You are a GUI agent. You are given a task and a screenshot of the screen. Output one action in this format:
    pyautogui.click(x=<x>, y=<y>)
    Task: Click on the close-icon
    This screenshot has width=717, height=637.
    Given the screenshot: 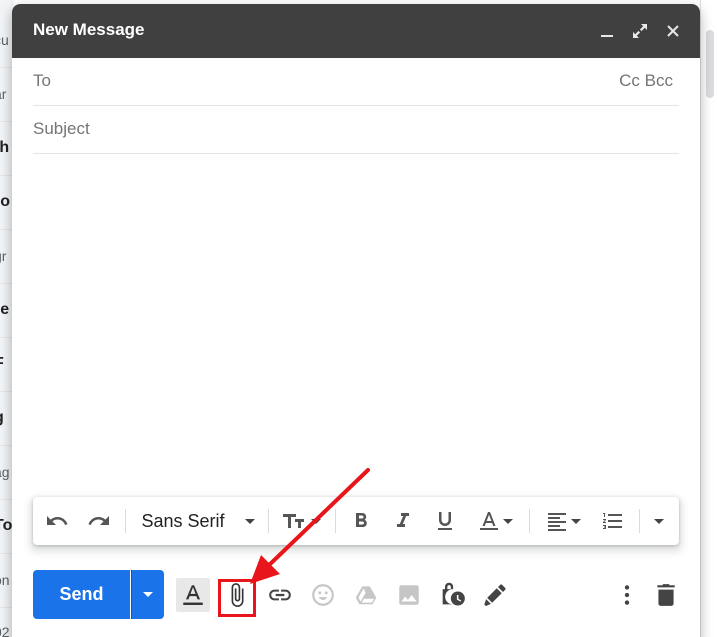 What is the action you would take?
    pyautogui.click(x=673, y=31)
    